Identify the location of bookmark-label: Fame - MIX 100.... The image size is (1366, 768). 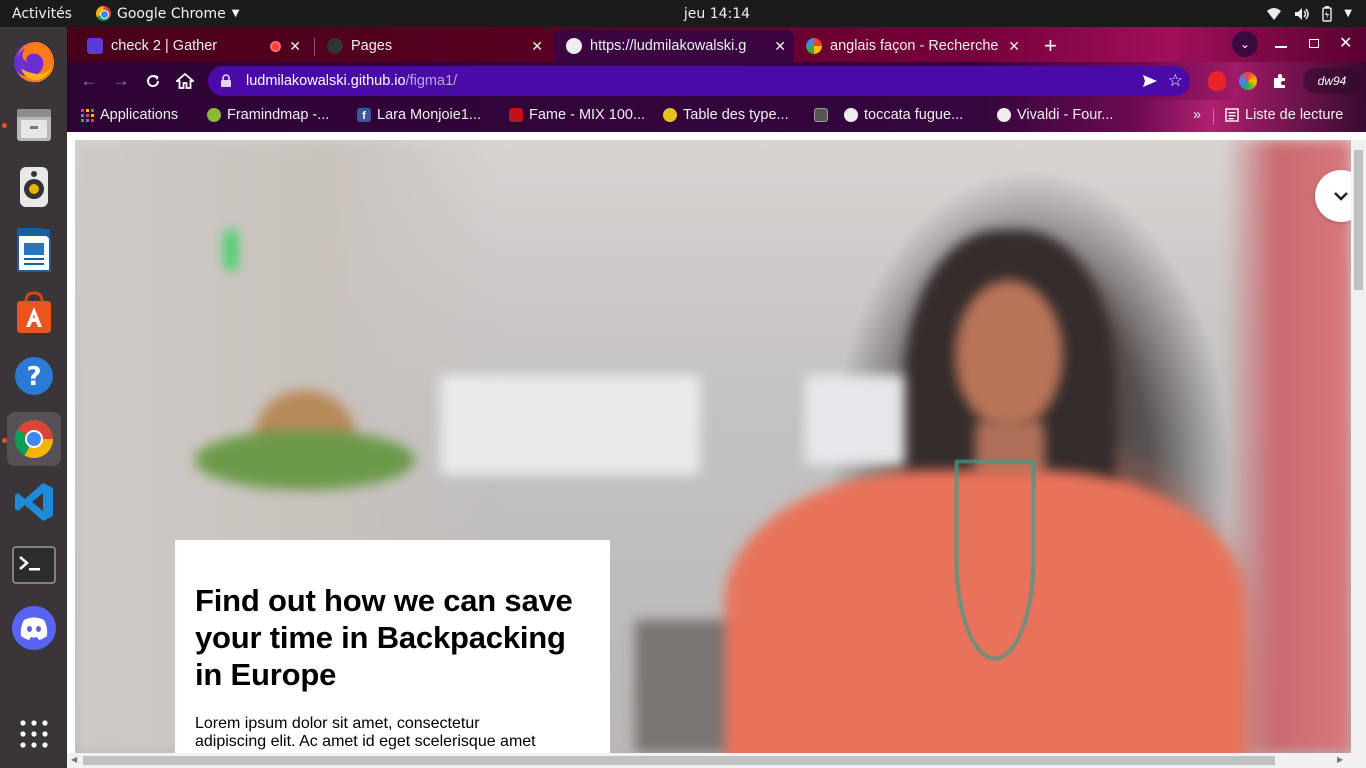
(587, 115).